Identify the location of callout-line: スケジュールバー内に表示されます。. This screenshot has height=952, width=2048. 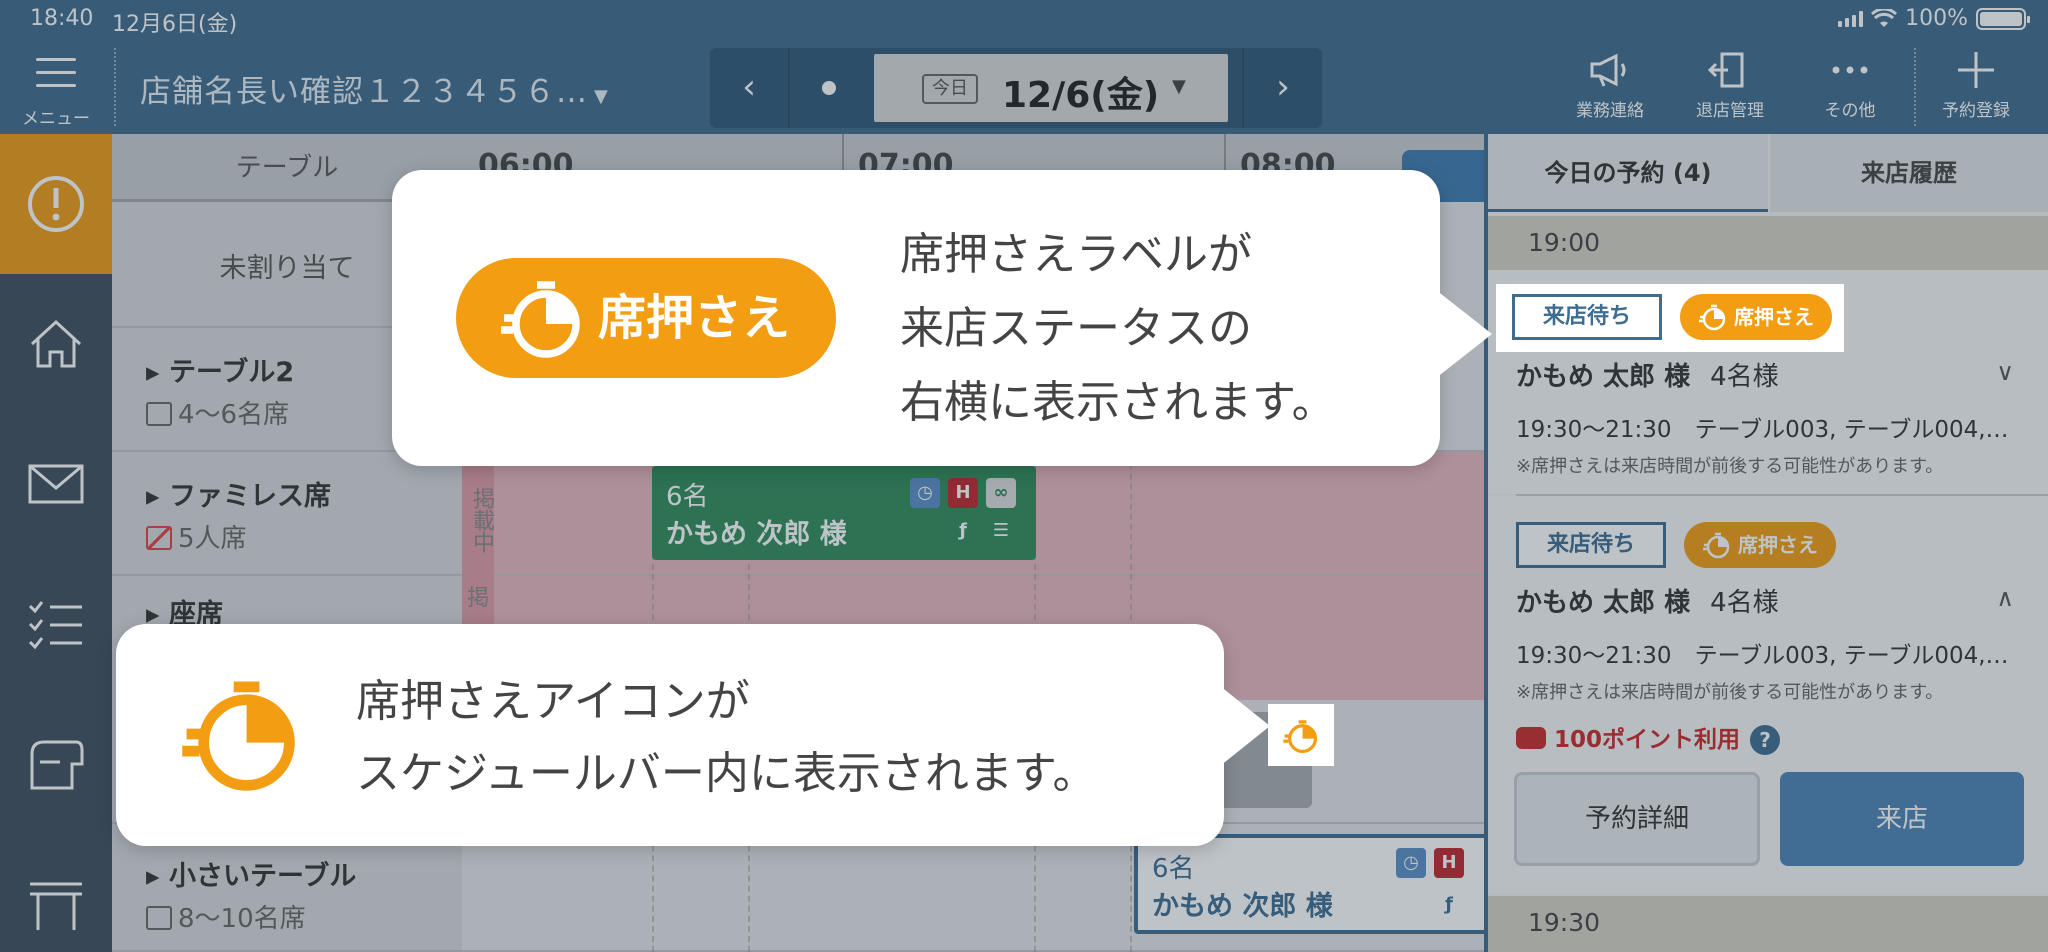
(726, 773).